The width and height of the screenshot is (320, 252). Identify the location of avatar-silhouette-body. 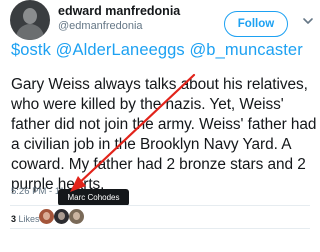
(30, 32).